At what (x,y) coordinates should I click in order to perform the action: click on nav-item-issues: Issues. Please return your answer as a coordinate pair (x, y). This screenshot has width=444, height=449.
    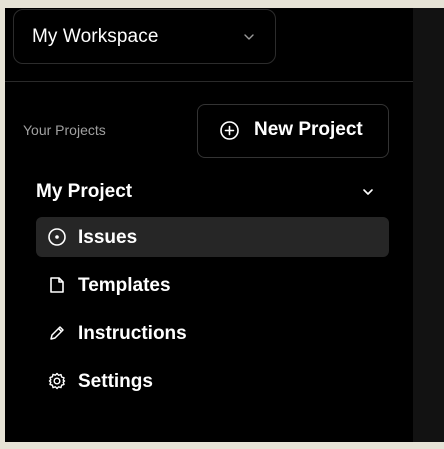
    Looking at the image, I should click on (212, 237).